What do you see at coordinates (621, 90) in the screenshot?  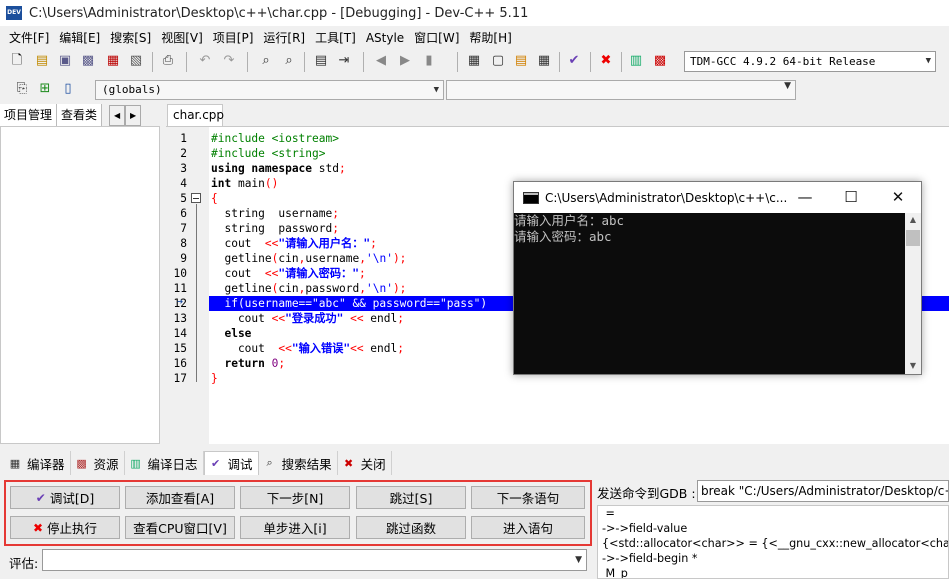 I see `member-select: ▼` at bounding box center [621, 90].